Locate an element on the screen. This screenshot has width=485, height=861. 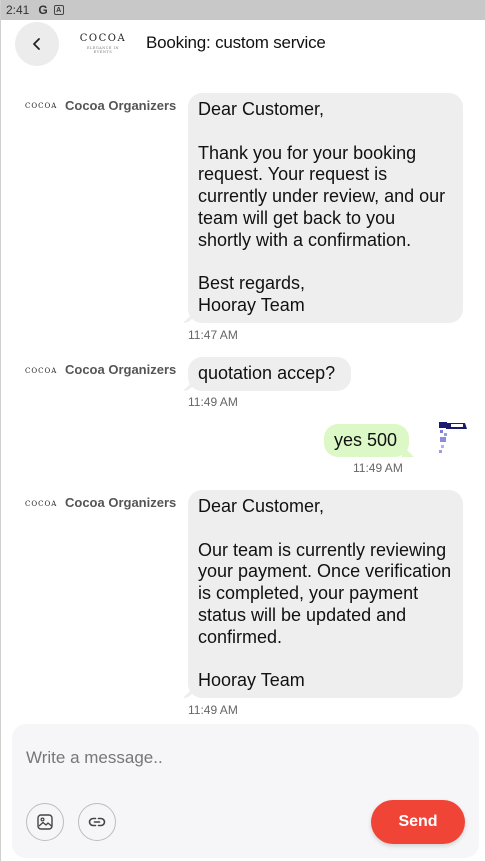
cocoa-logo: COCOA ELEGANCE IN EVENTS is located at coordinates (103, 44).